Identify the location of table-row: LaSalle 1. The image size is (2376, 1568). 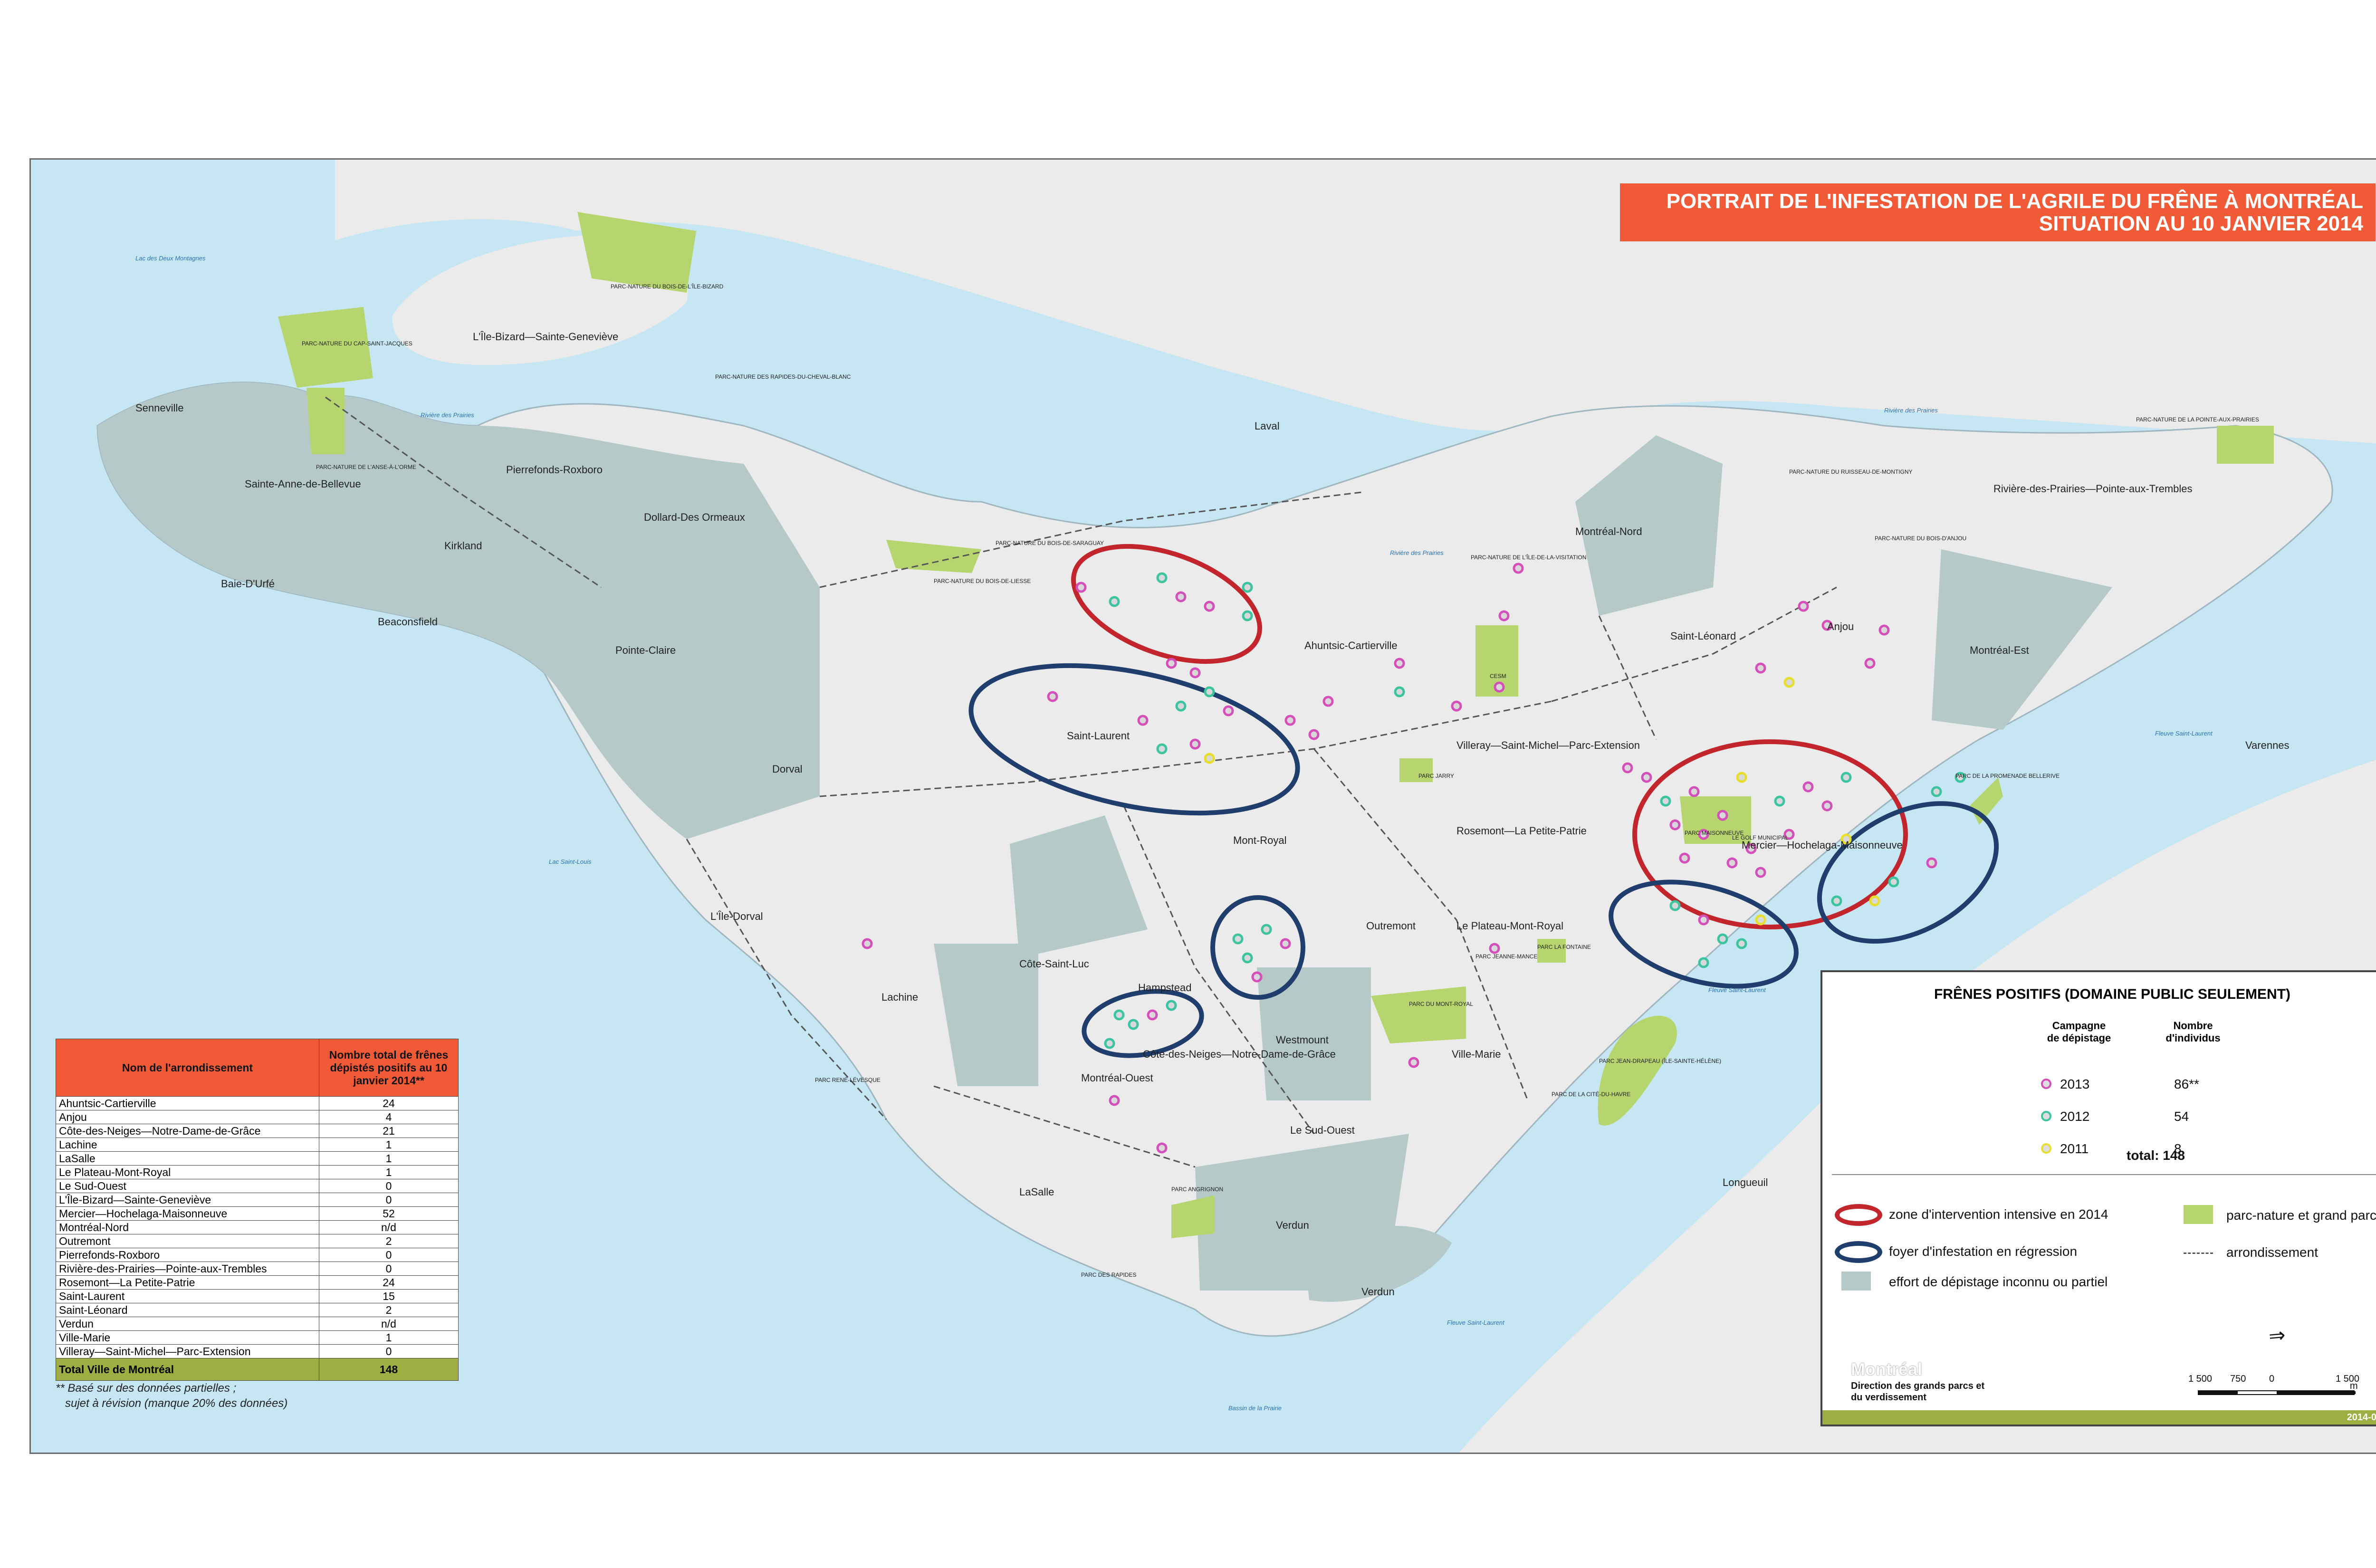
(257, 1159).